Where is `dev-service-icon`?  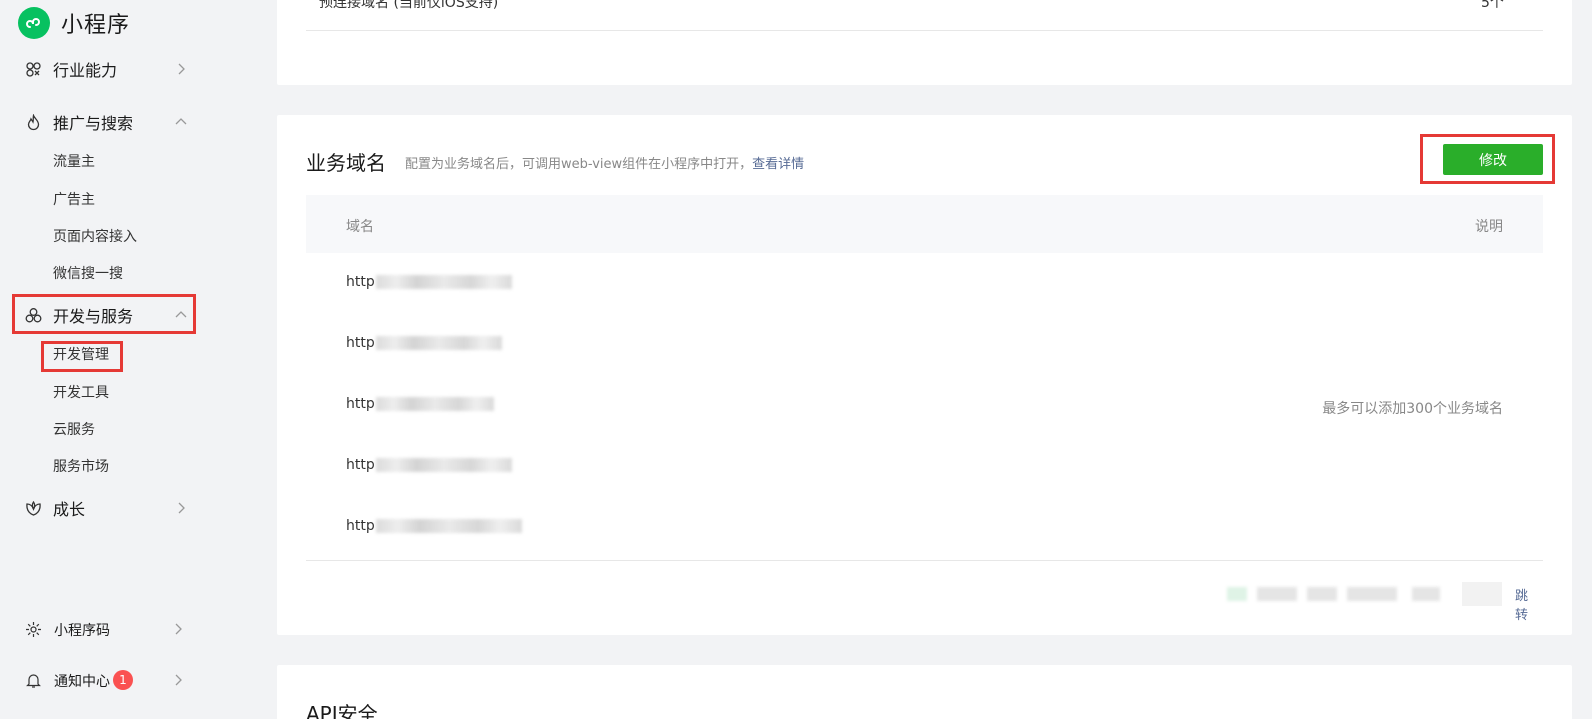 dev-service-icon is located at coordinates (33, 315).